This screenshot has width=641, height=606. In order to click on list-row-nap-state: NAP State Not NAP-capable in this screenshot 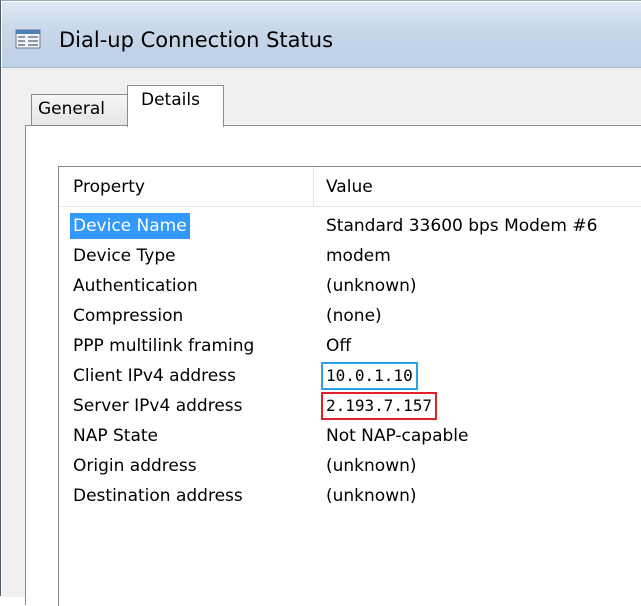, I will do `click(350, 436)`.